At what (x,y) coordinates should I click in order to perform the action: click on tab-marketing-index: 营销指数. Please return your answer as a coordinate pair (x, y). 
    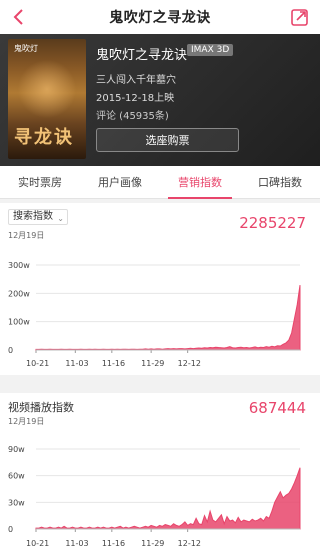
    Looking at the image, I should click on (200, 182).